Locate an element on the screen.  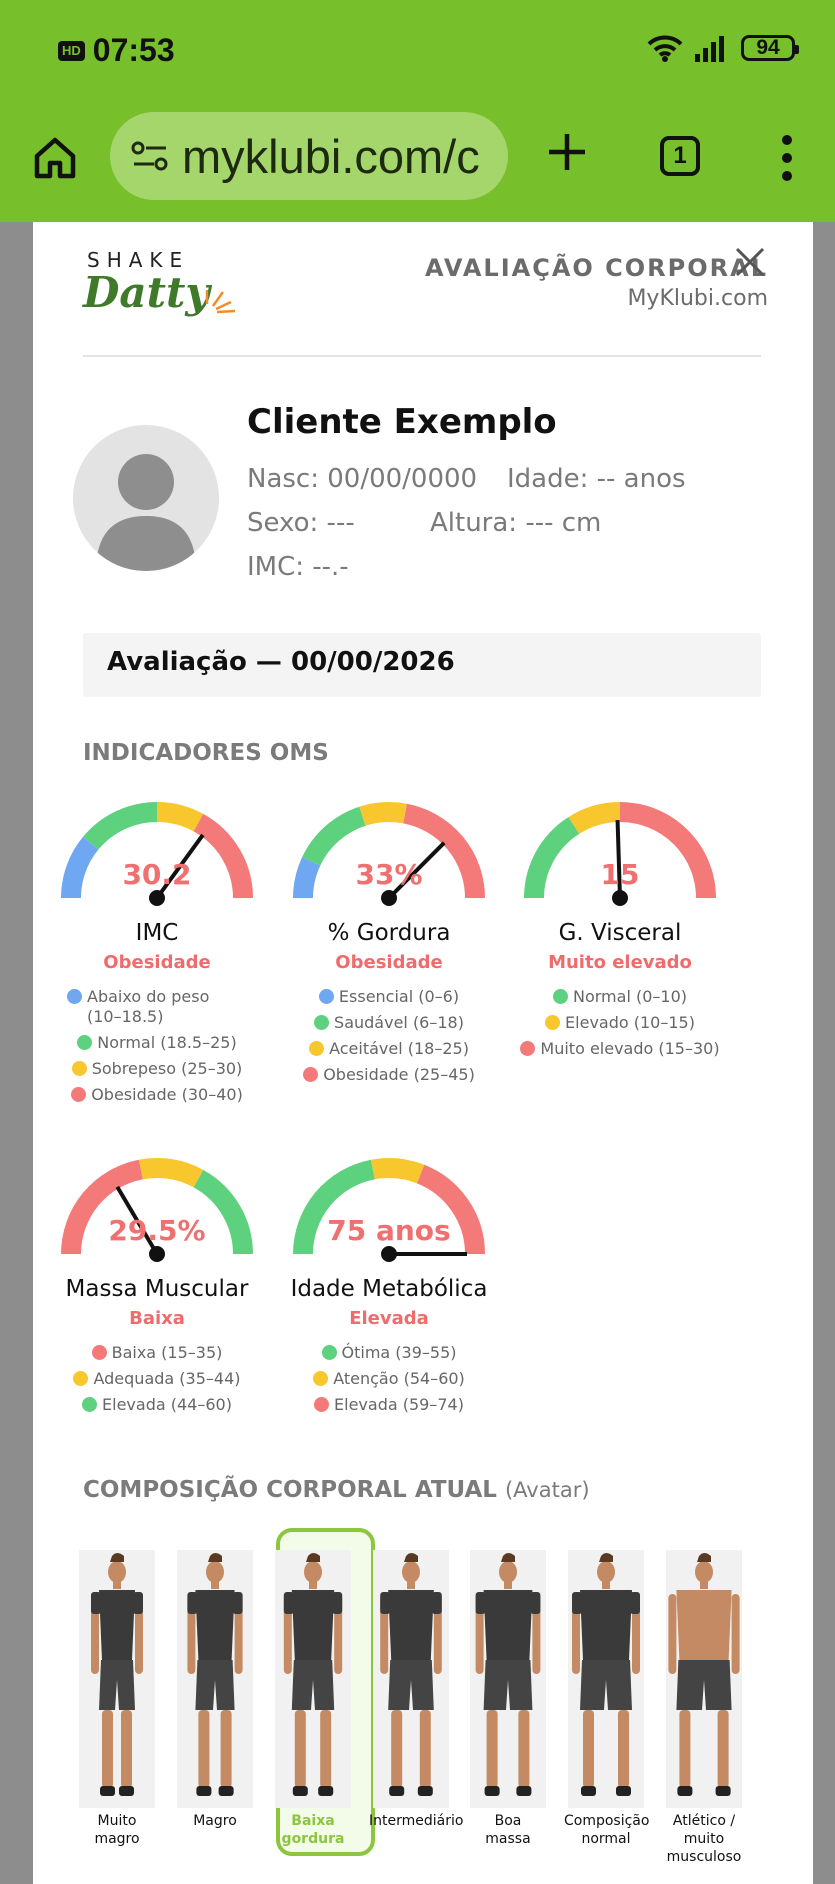
gauge-status: Muito elevado is located at coordinates (620, 962).